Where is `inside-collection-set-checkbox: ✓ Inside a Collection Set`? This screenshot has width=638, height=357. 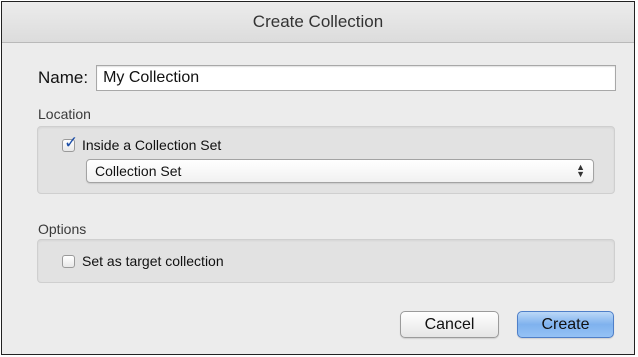 inside-collection-set-checkbox: ✓ Inside a Collection Set is located at coordinates (141, 143).